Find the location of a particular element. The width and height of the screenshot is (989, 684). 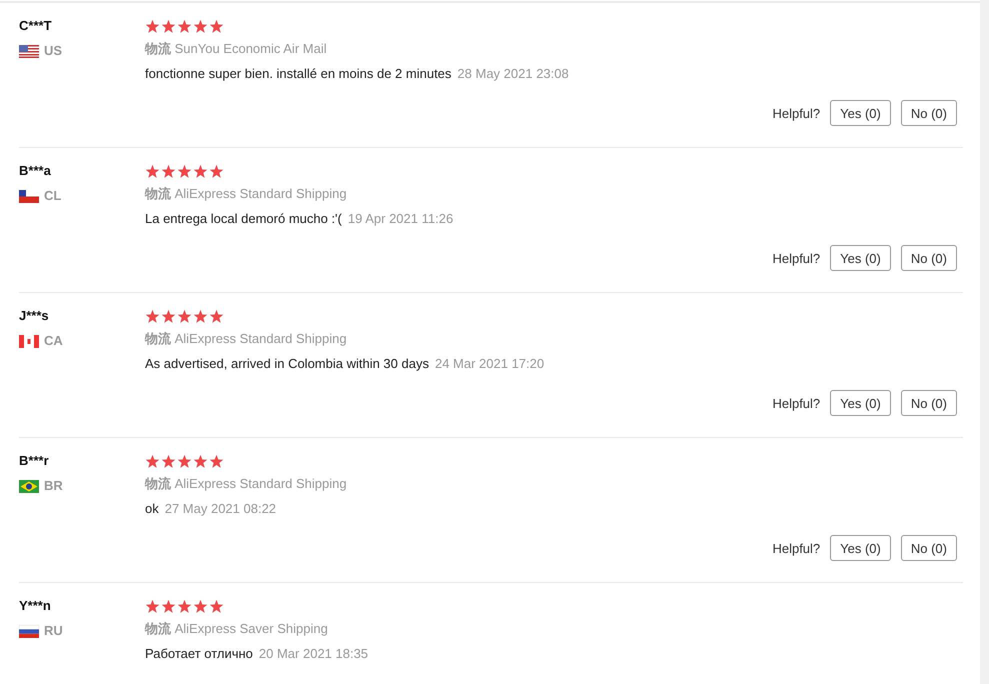

reviewer-name: B***a is located at coordinates (35, 171).